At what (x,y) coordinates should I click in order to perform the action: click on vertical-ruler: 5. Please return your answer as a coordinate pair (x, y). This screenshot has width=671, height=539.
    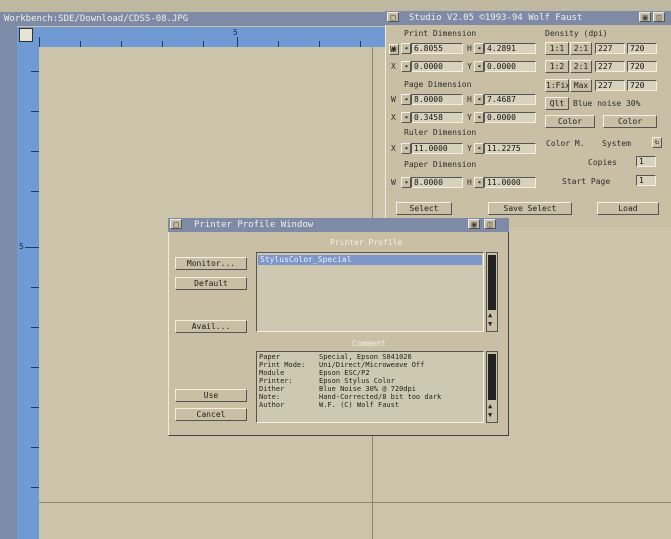
    Looking at the image, I should click on (28, 293).